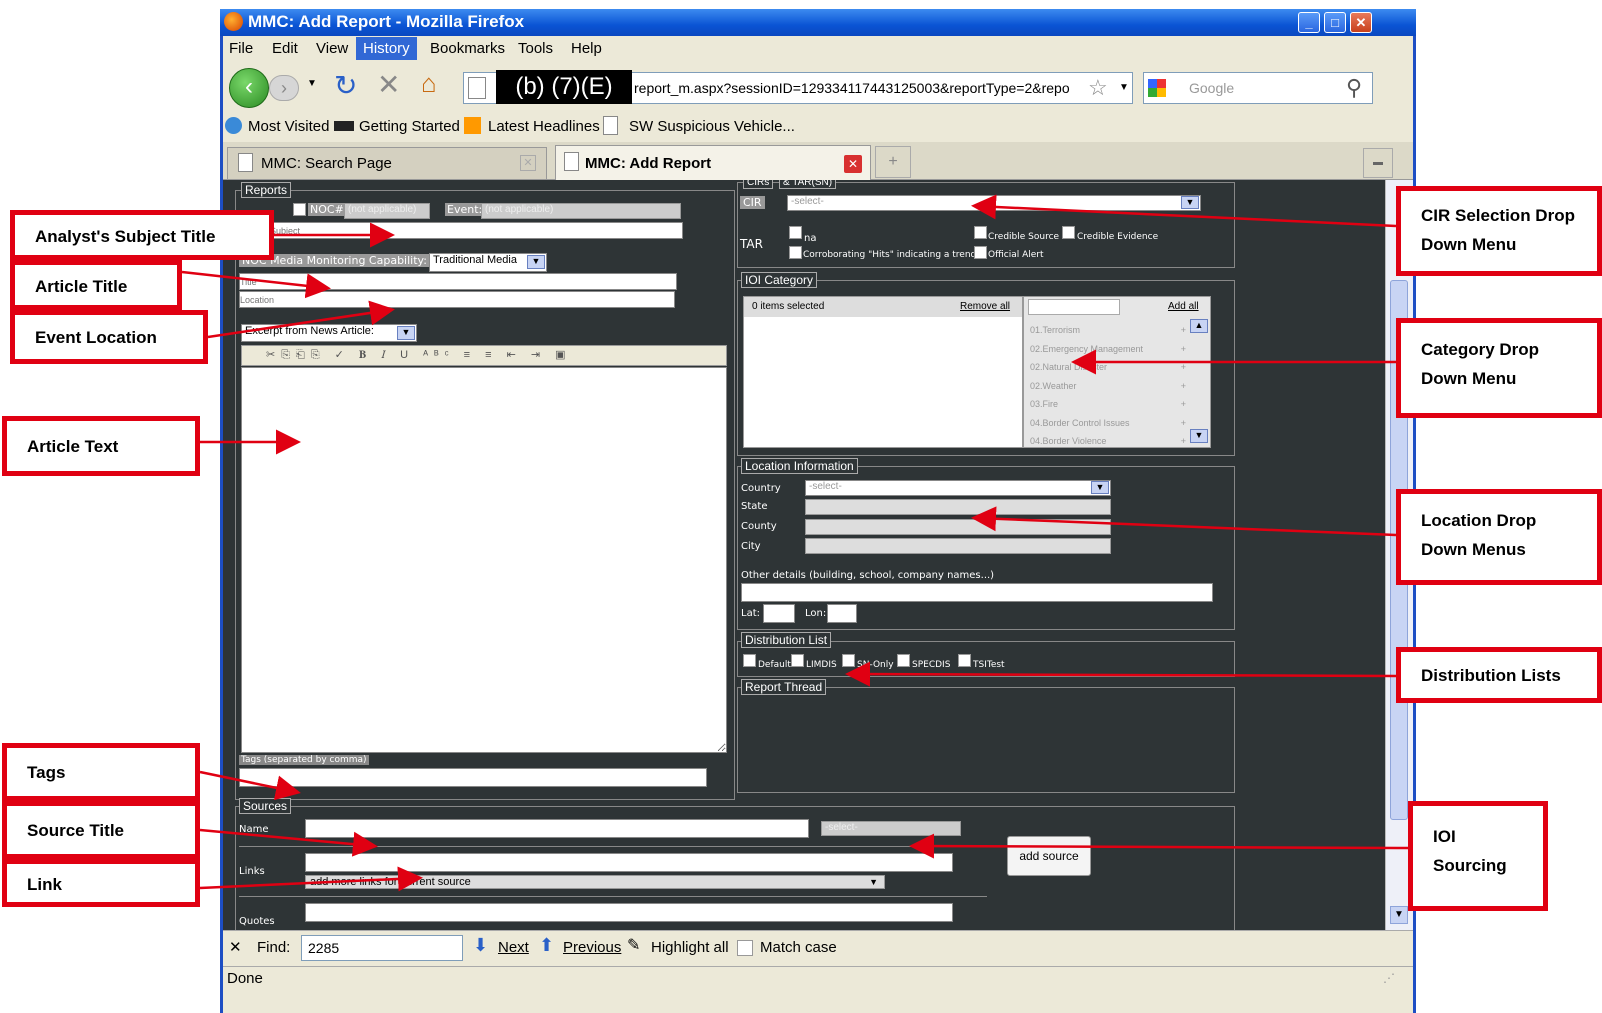 This screenshot has width=1602, height=1013. I want to click on distribution-sn-checkbox, so click(848, 660).